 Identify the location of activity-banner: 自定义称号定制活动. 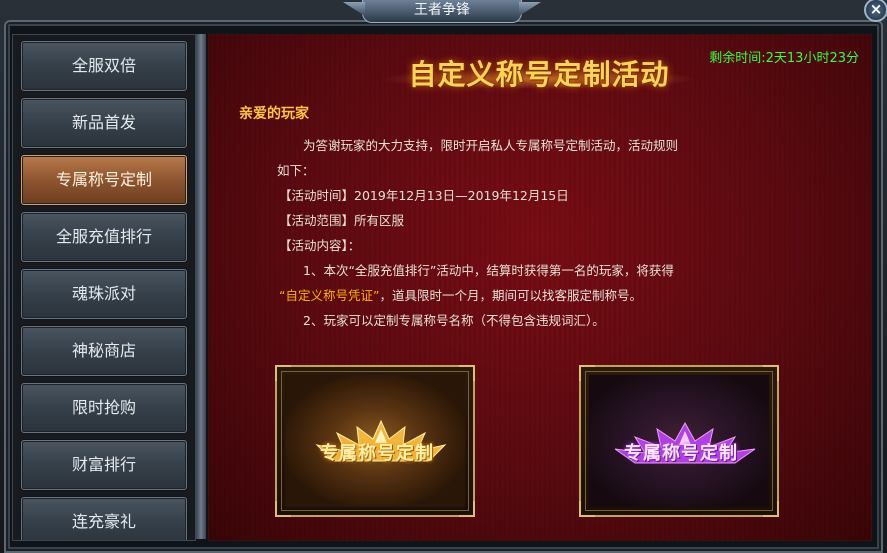
(539, 72).